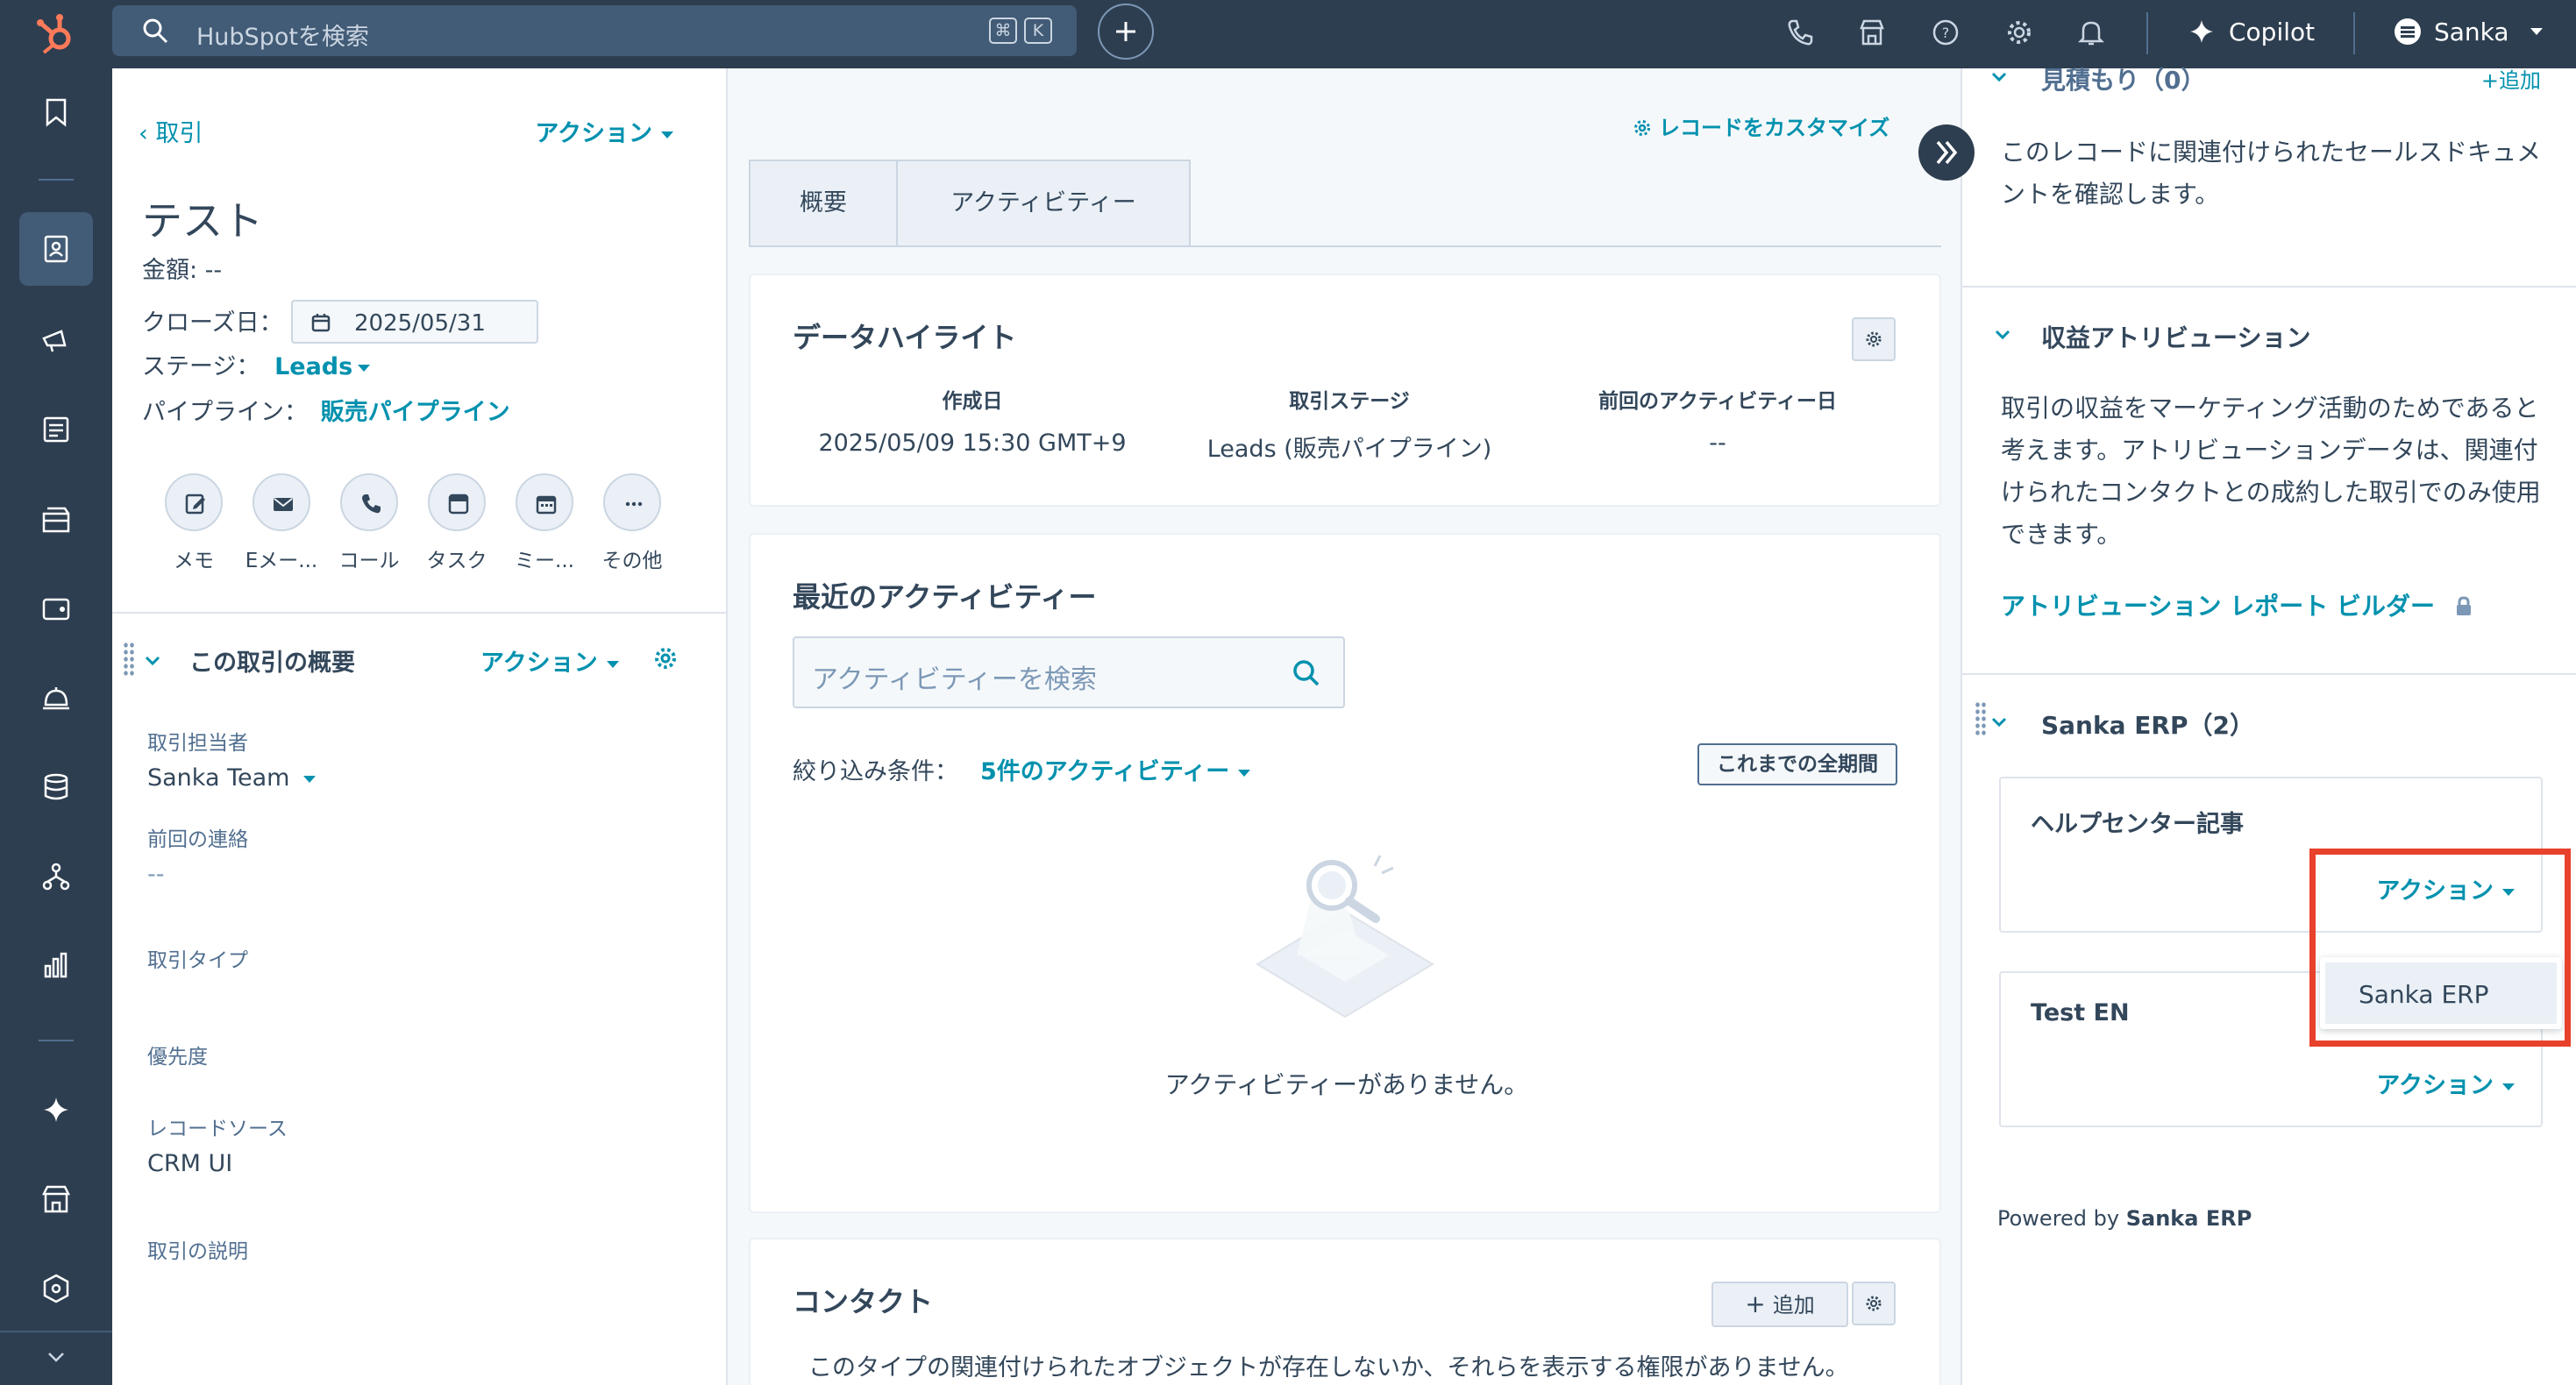 Image resolution: width=2576 pixels, height=1385 pixels. What do you see at coordinates (2237, 604) in the screenshot?
I see `attribution-report-builder-link: アトリビューション レポート ビルダー` at bounding box center [2237, 604].